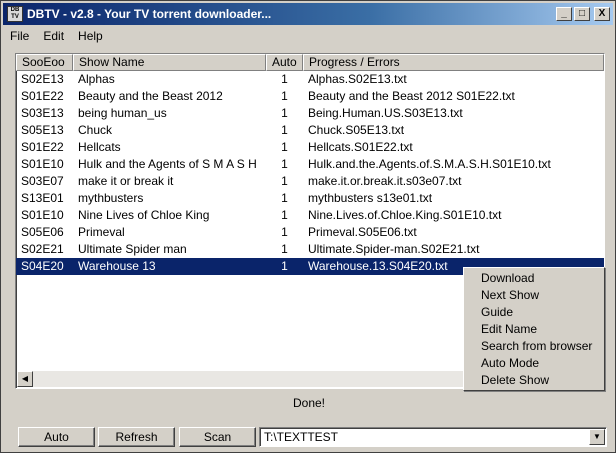  What do you see at coordinates (96, 79) in the screenshot?
I see `show-name-cell: Alphas` at bounding box center [96, 79].